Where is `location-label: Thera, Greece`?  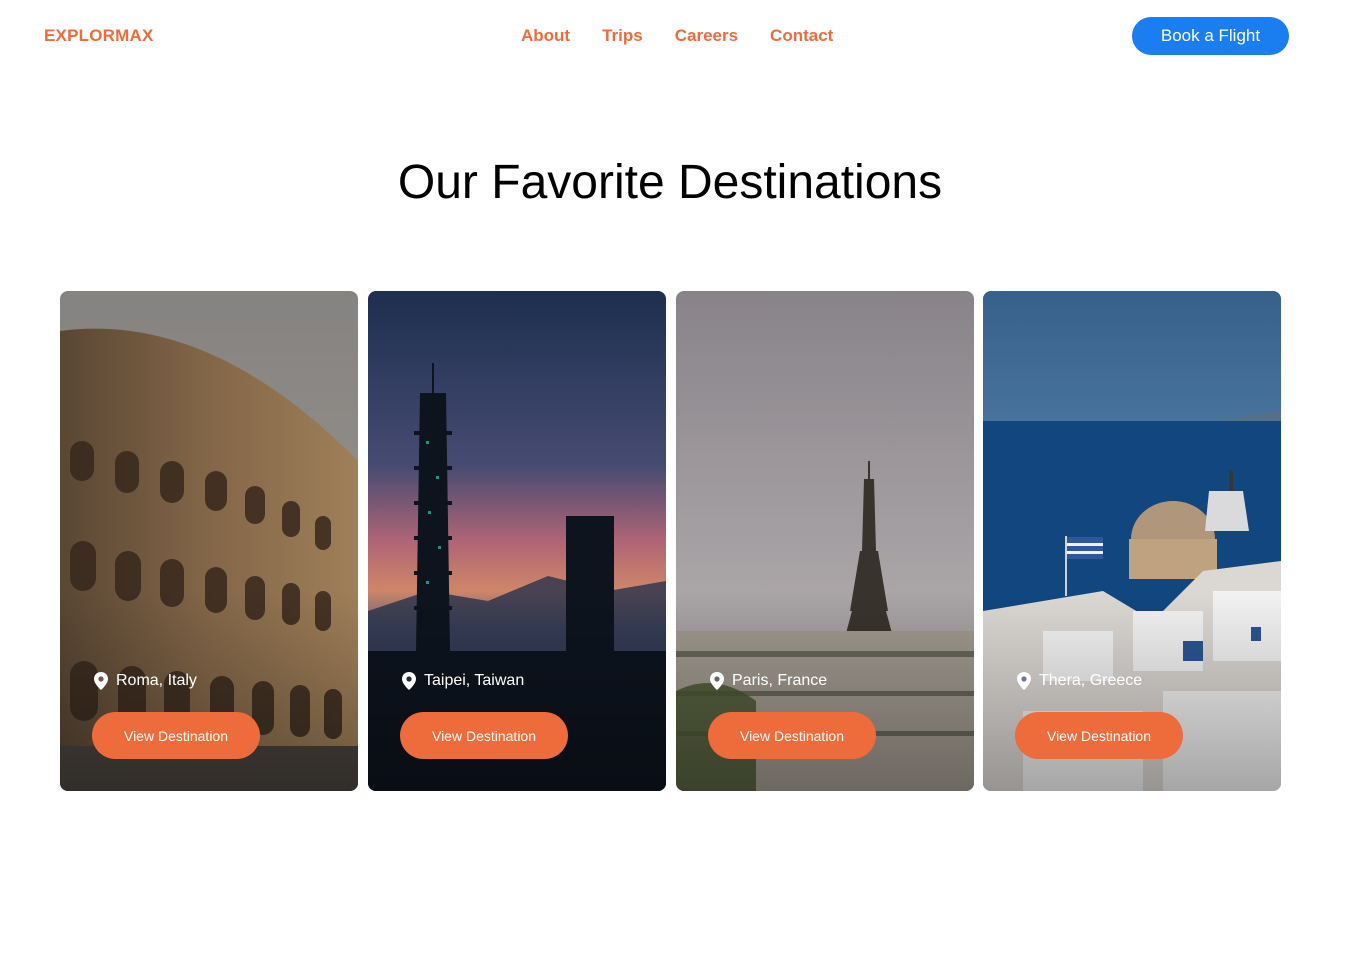 location-label: Thera, Greece is located at coordinates (1091, 680).